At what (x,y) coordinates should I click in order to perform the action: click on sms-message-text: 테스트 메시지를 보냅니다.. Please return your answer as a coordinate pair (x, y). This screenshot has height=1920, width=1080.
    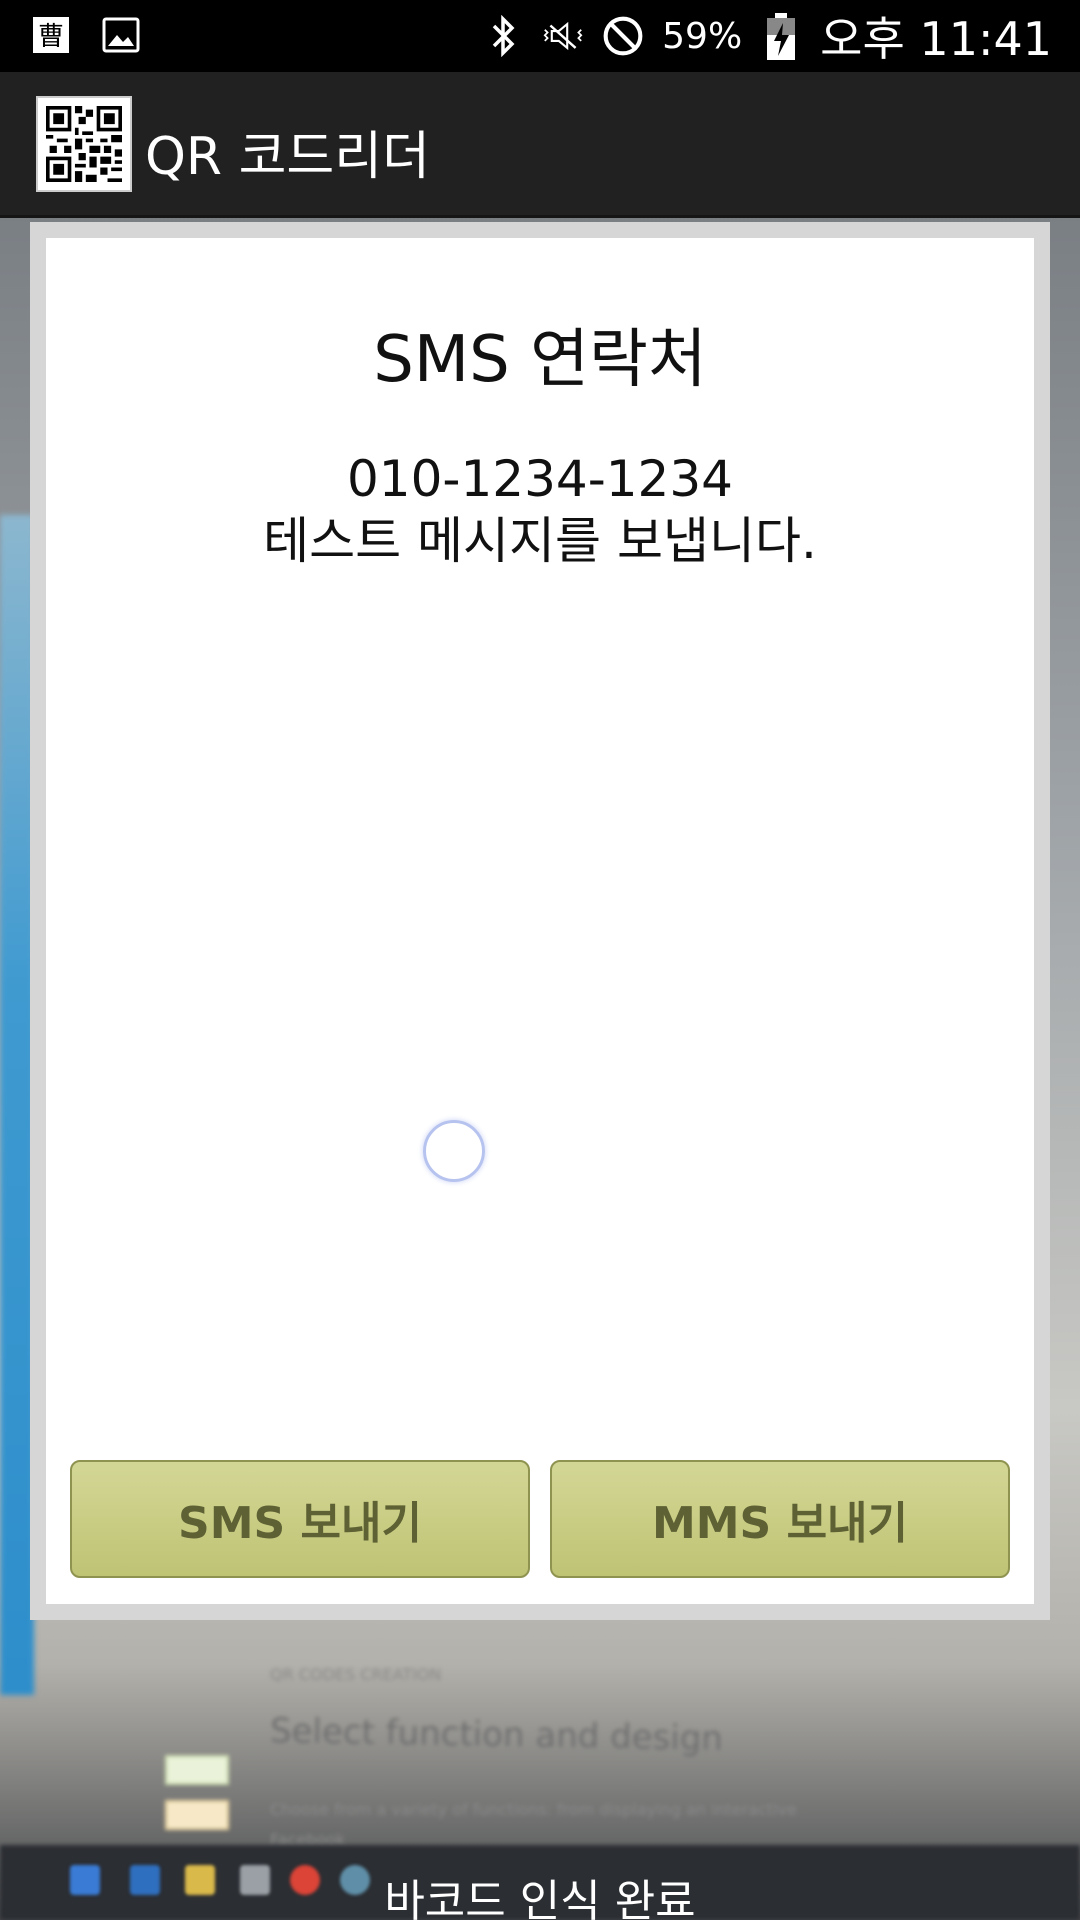
    Looking at the image, I should click on (540, 541).